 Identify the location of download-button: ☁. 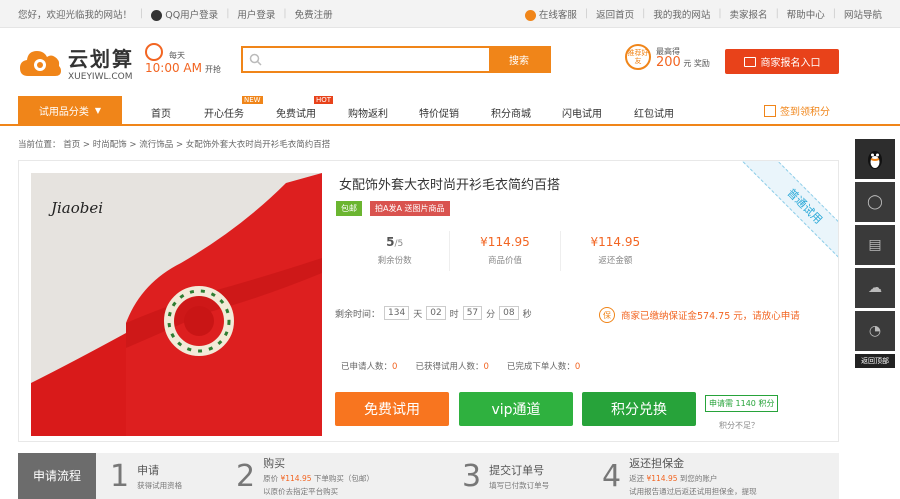
(875, 288).